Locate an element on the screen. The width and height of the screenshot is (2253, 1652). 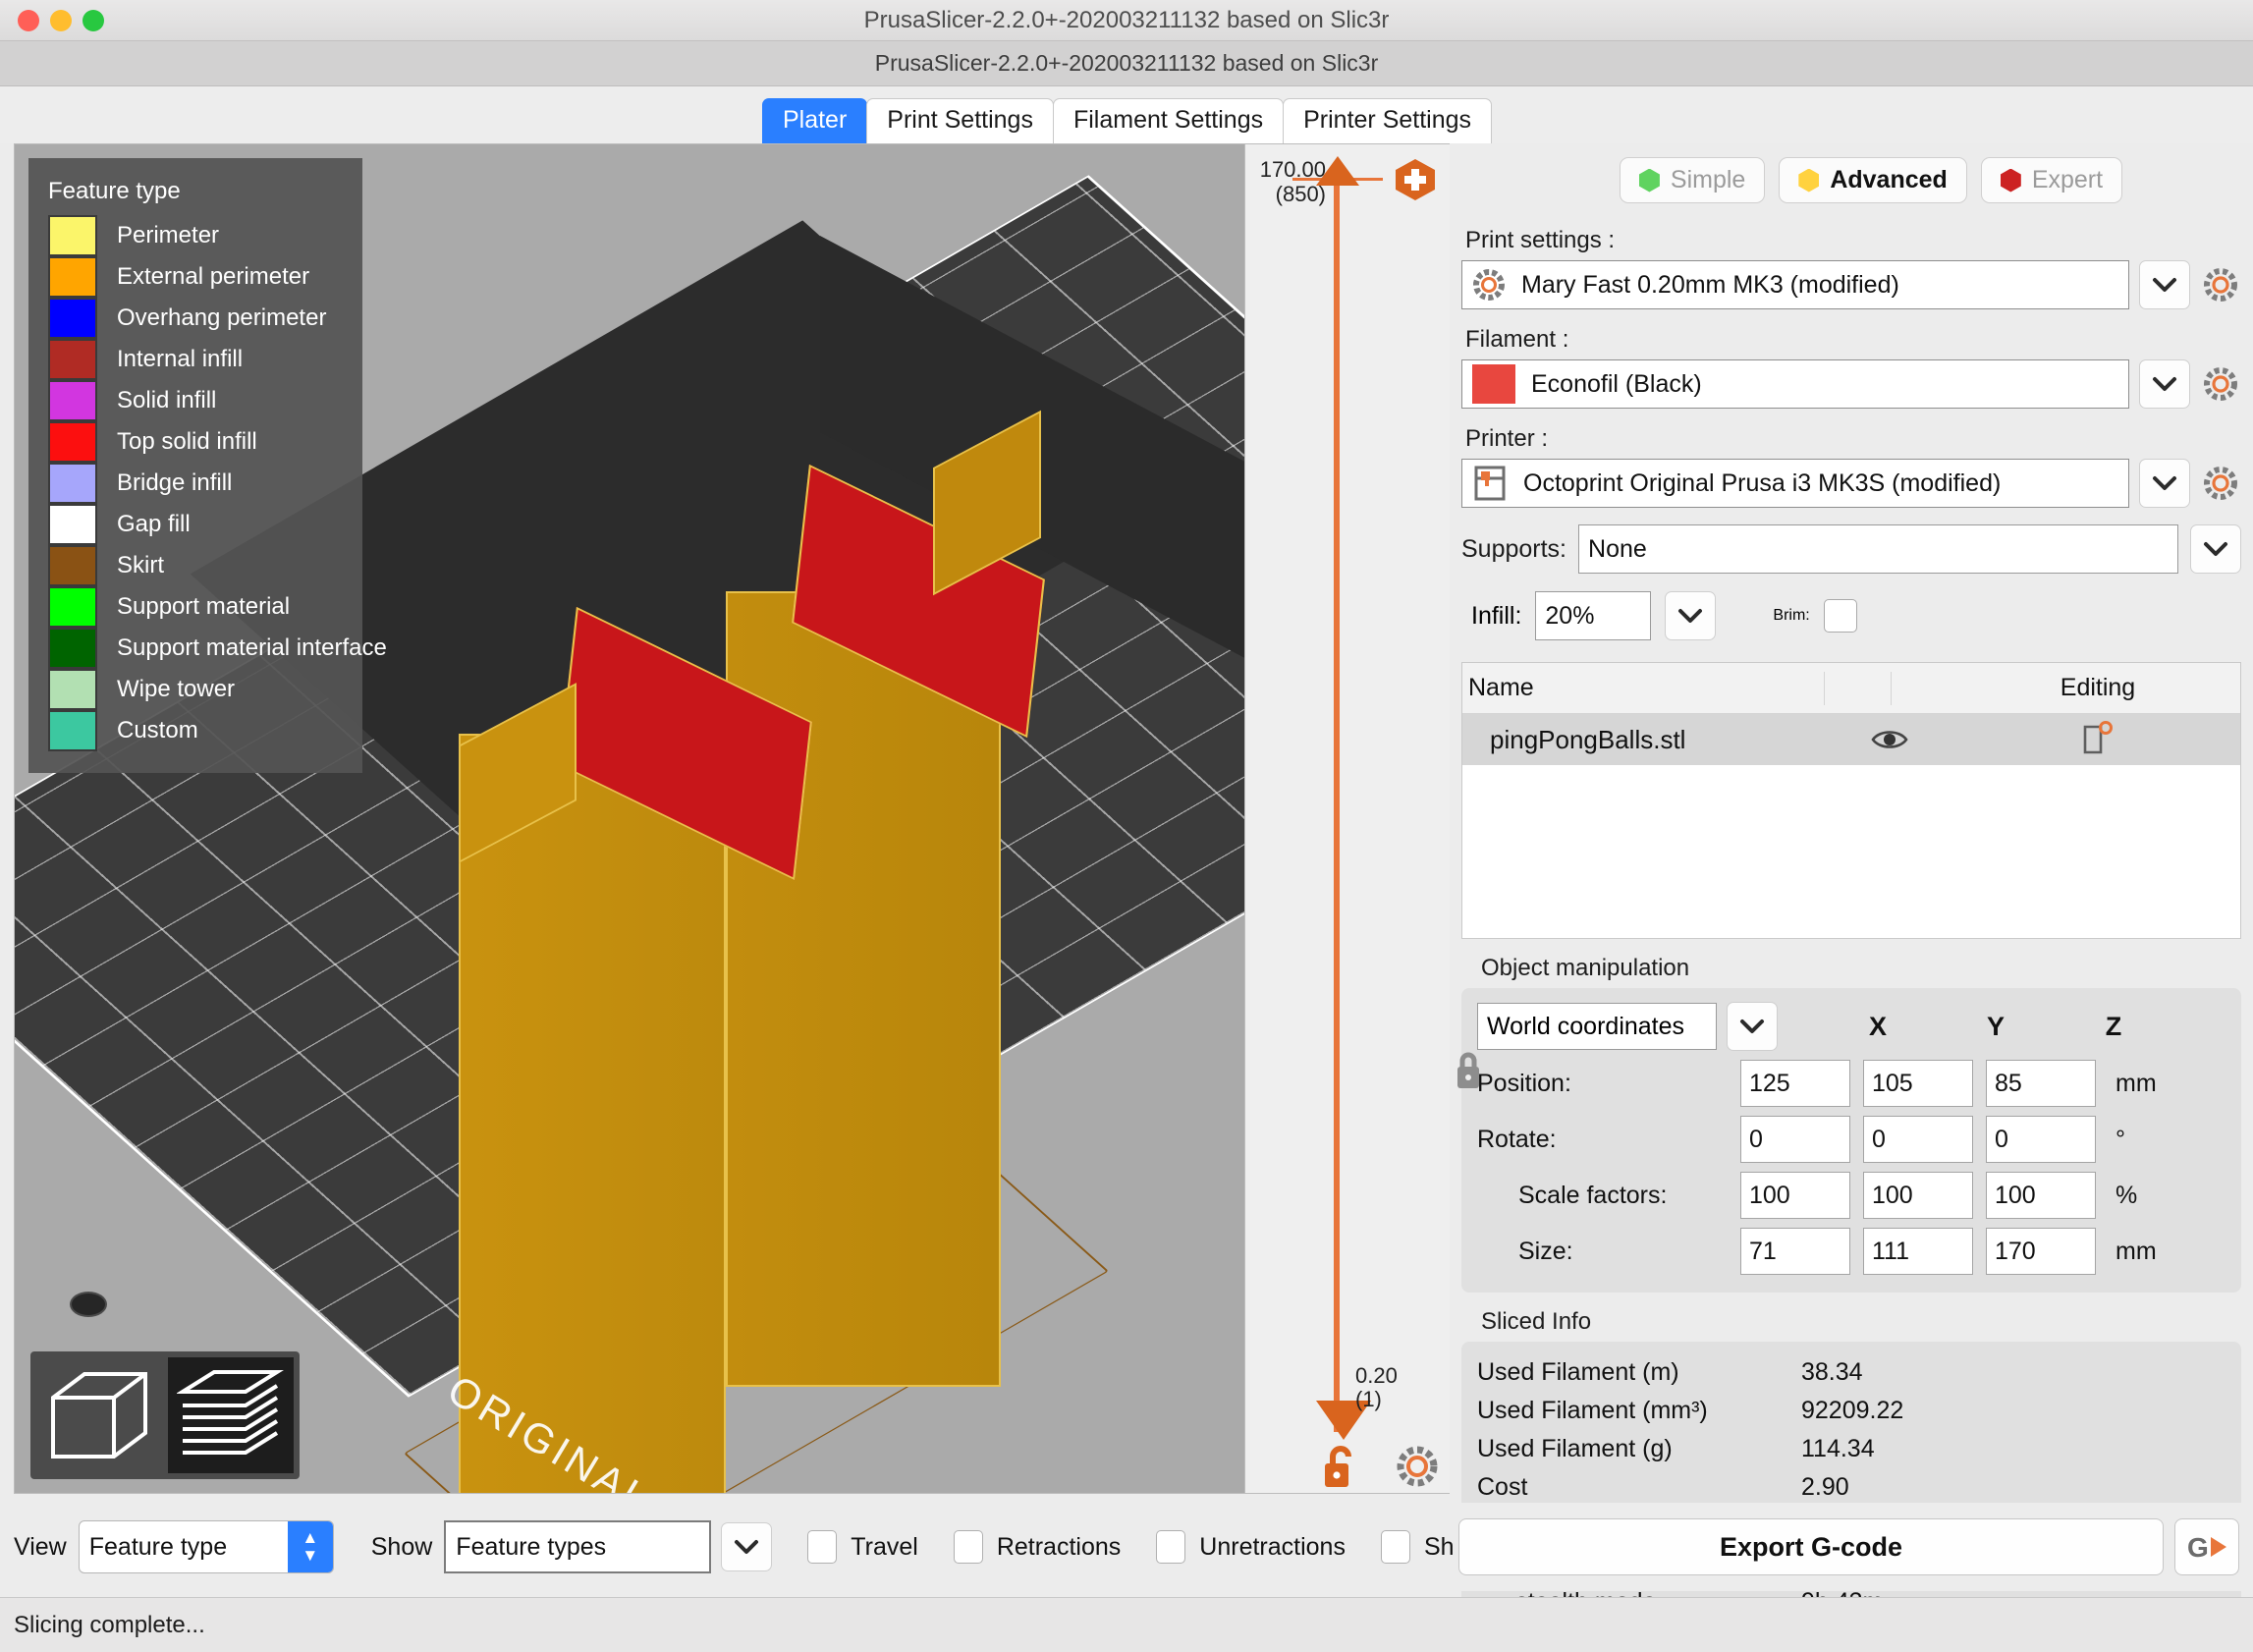
supports-dropdown-button is located at coordinates (2215, 549).